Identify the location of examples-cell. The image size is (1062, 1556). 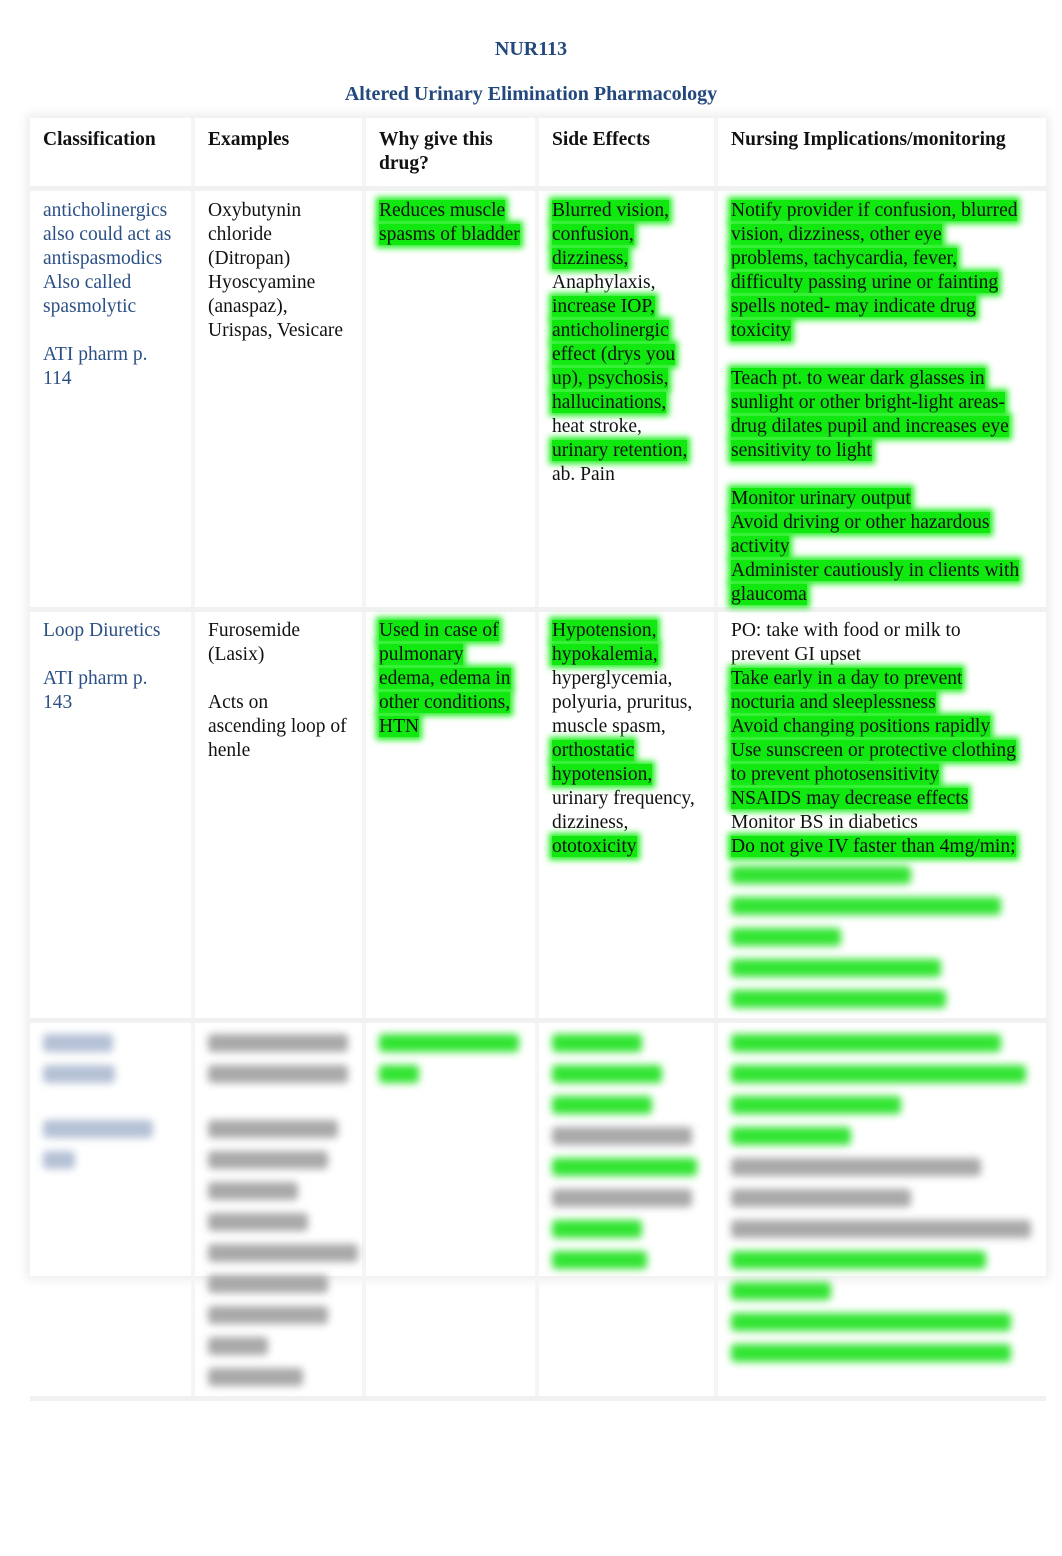
(279, 1210).